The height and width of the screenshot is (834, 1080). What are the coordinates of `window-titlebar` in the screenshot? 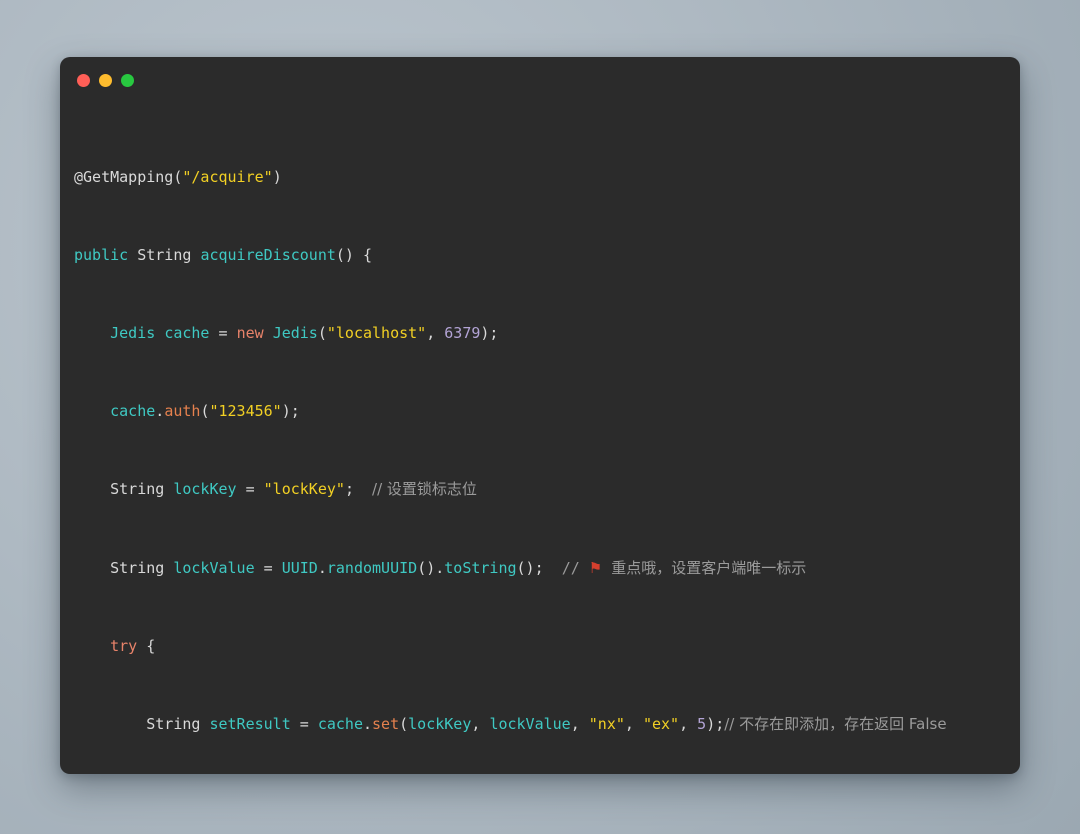 It's located at (540, 80).